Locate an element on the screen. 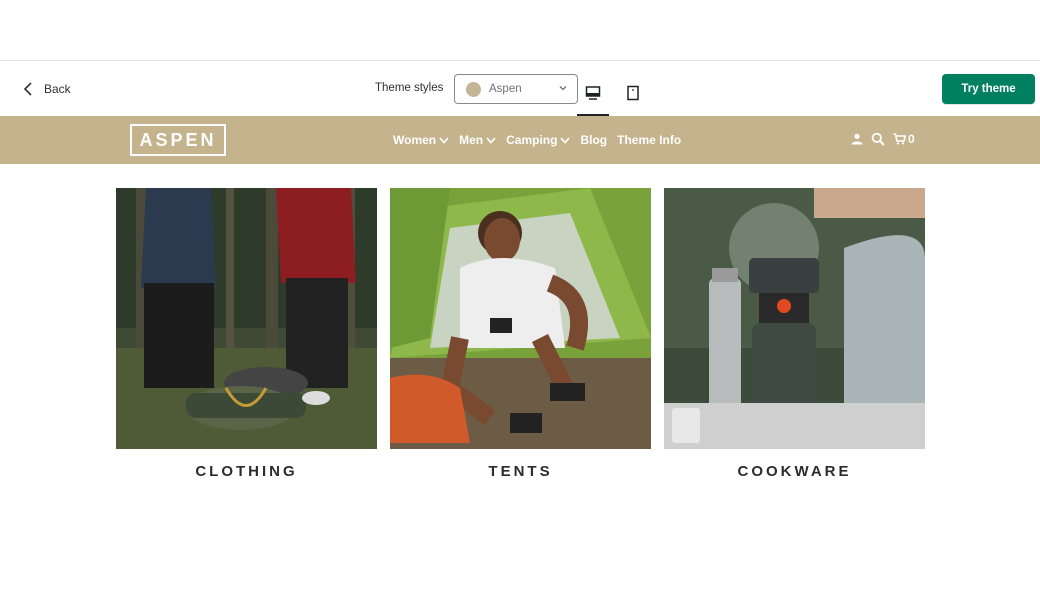 This screenshot has width=1040, height=600. cart-button: 0 is located at coordinates (904, 139).